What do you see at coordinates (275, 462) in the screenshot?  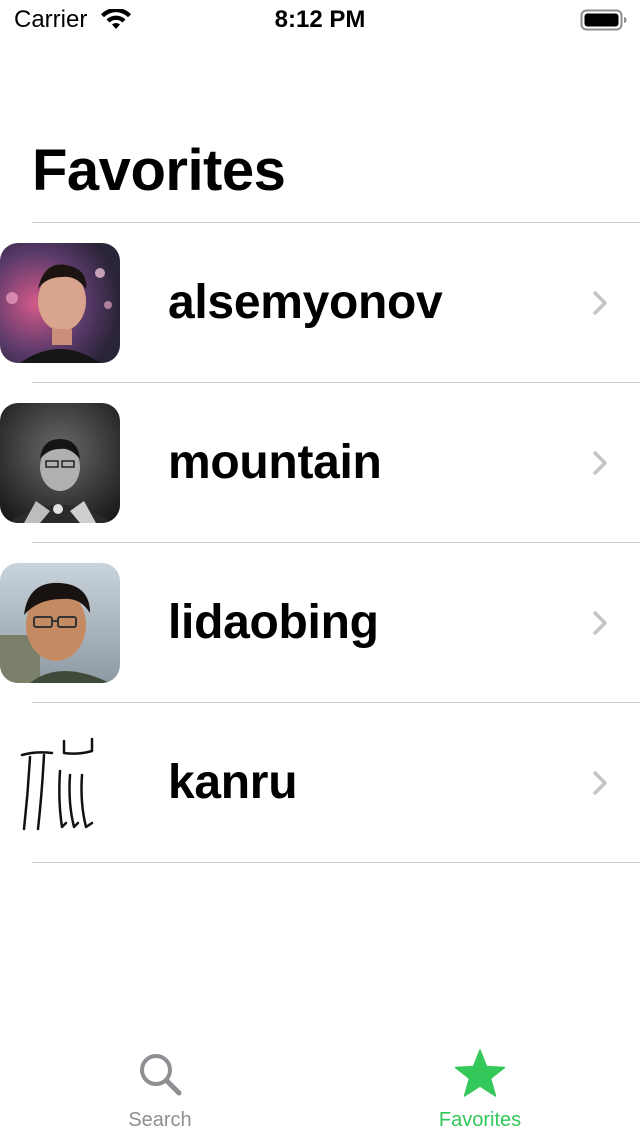 I see `item-label: mountain` at bounding box center [275, 462].